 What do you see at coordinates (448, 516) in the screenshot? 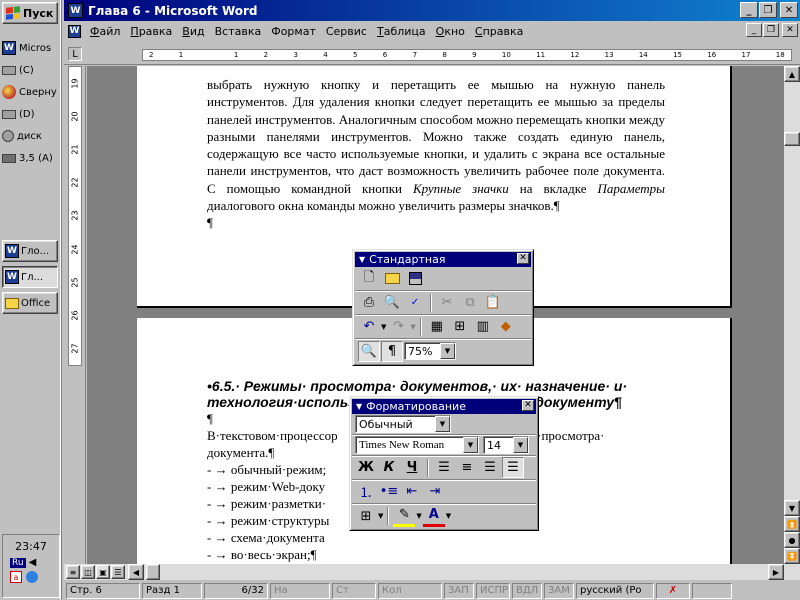
I see `font-color-dropdown-icon: ▼` at bounding box center [448, 516].